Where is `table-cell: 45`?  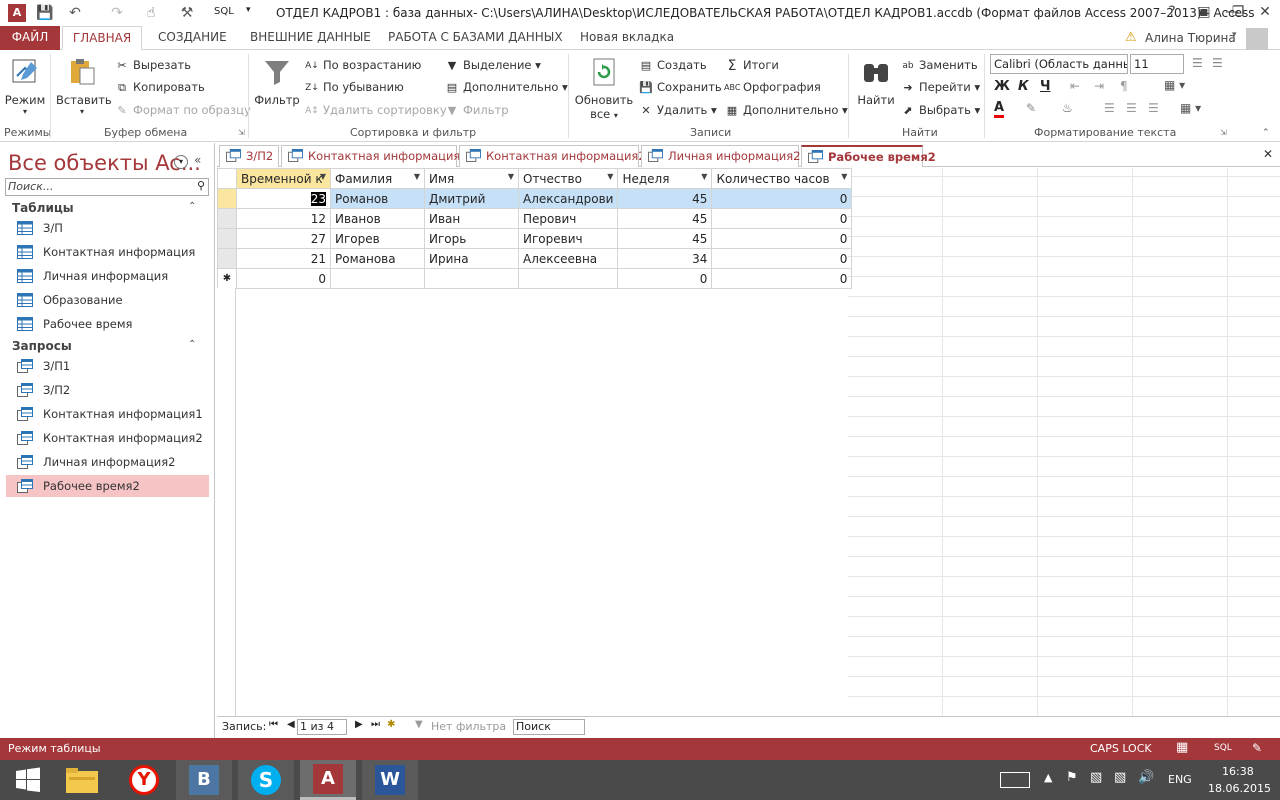 table-cell: 45 is located at coordinates (665, 218).